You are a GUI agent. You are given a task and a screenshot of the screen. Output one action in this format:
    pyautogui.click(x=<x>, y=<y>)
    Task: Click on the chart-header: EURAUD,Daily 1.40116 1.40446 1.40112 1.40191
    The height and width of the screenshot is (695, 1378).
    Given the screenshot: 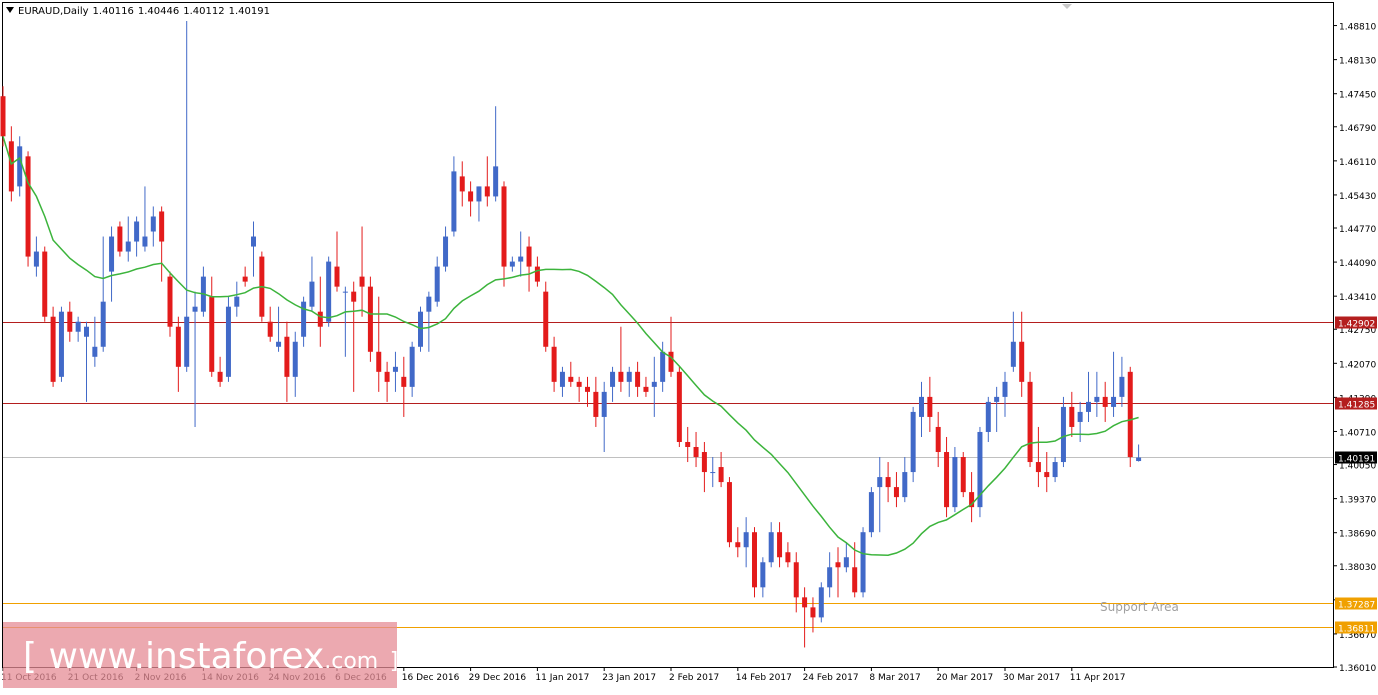 What is the action you would take?
    pyautogui.click(x=140, y=11)
    